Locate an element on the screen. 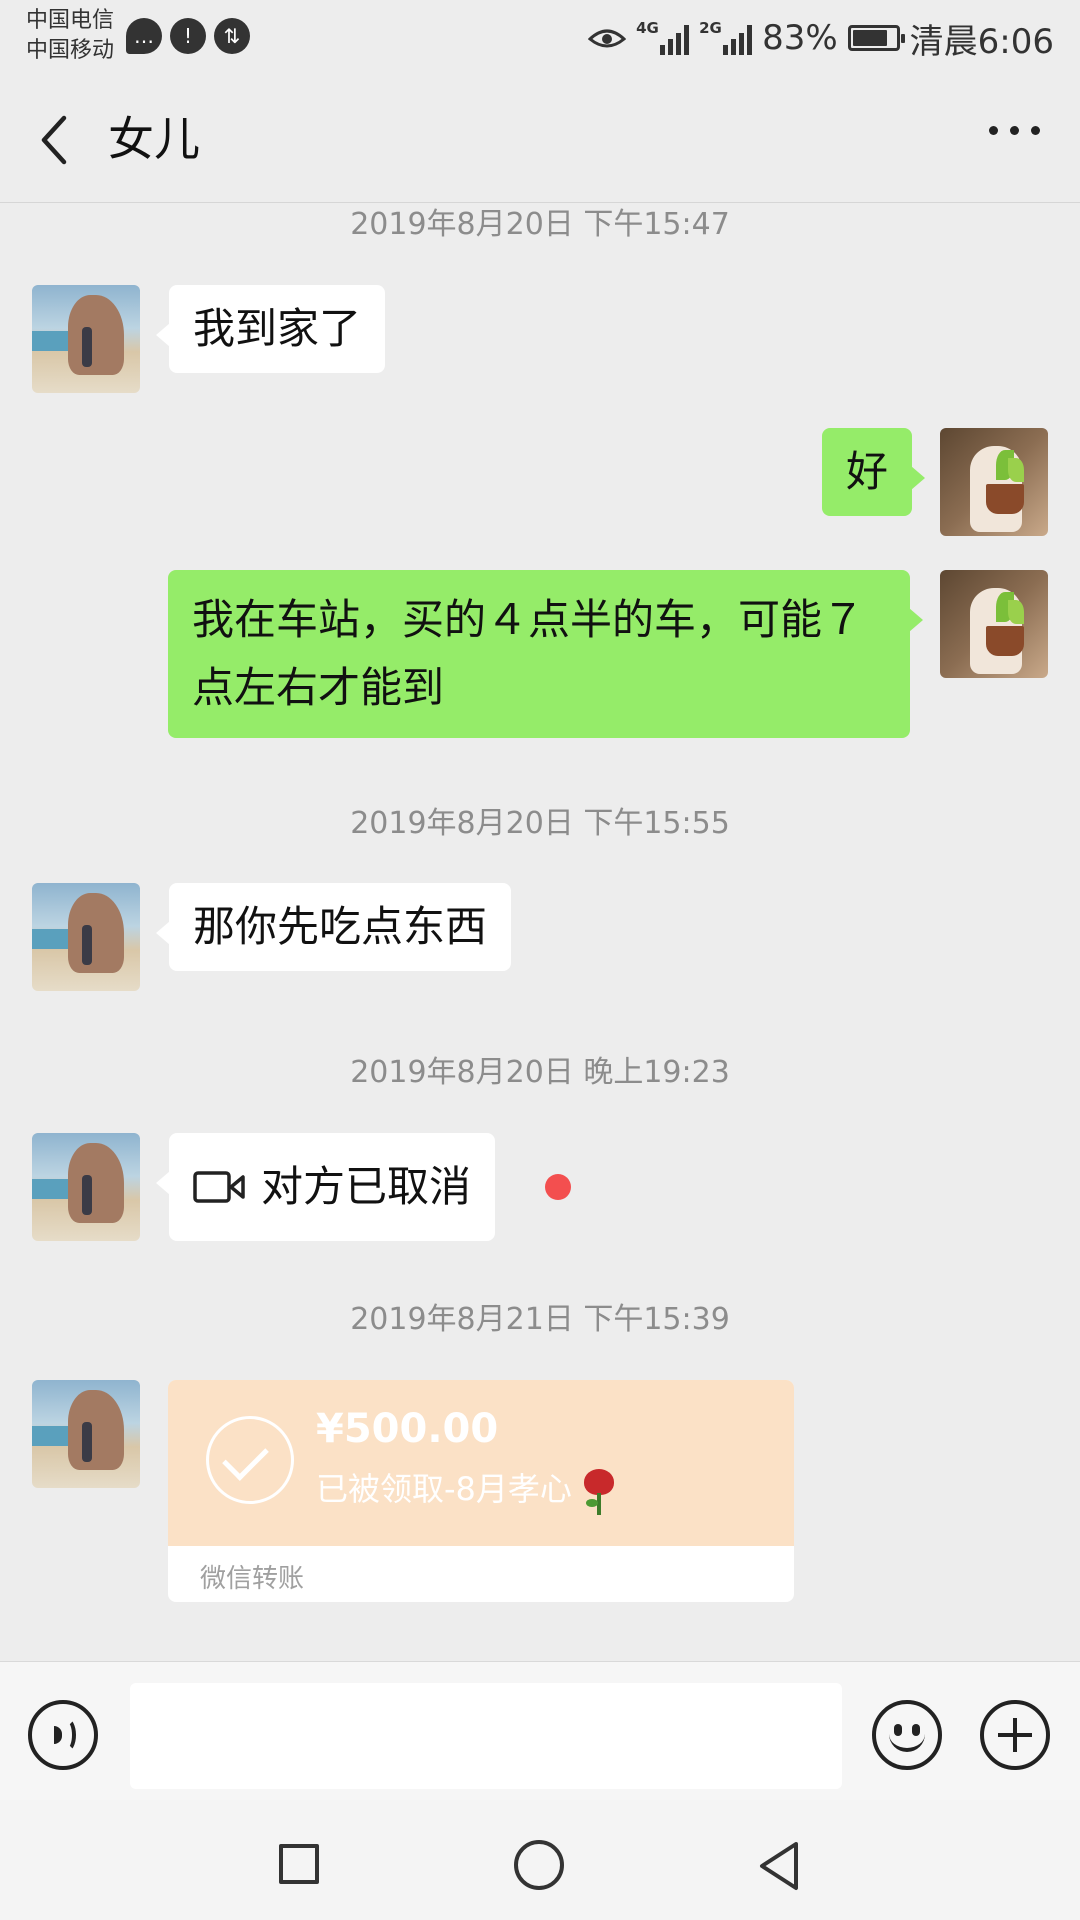  back-icon is located at coordinates (779, 1866).